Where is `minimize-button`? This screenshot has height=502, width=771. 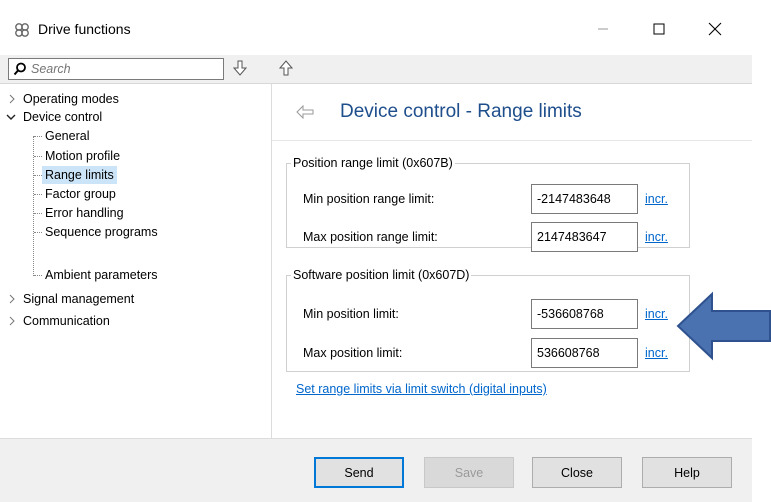 minimize-button is located at coordinates (603, 30).